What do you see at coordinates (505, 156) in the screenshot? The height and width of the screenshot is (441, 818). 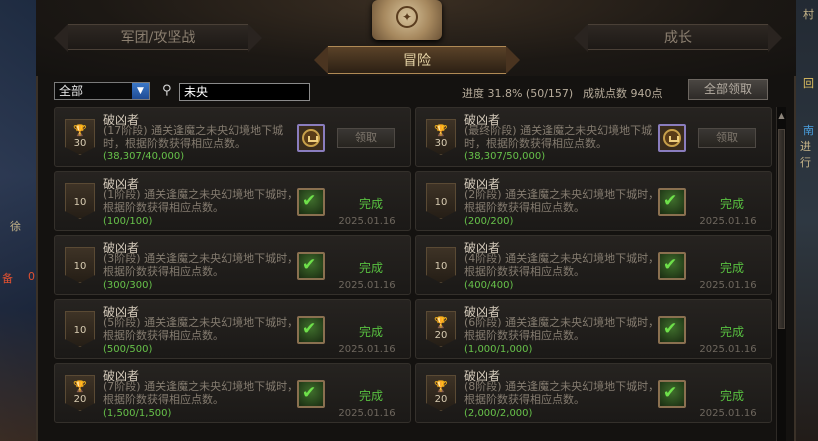 I see `achievement-progress: (38,307/50,000)` at bounding box center [505, 156].